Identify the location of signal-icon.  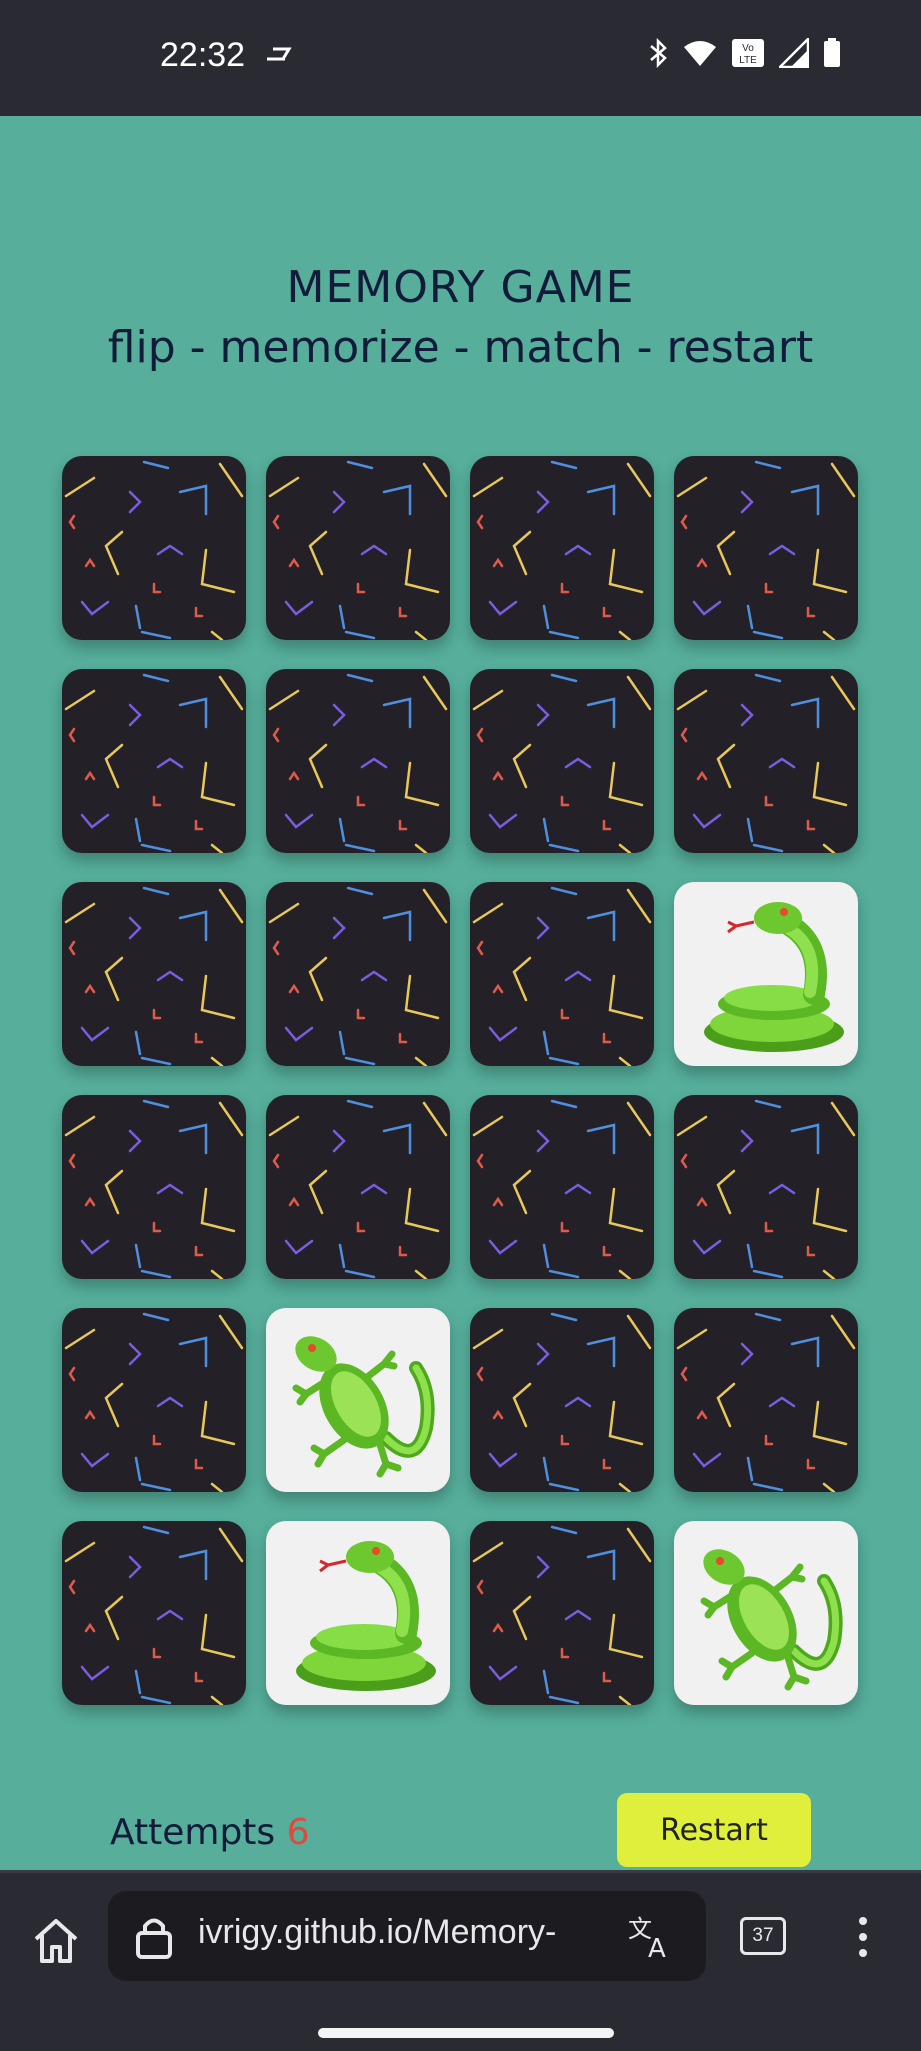
(793, 53).